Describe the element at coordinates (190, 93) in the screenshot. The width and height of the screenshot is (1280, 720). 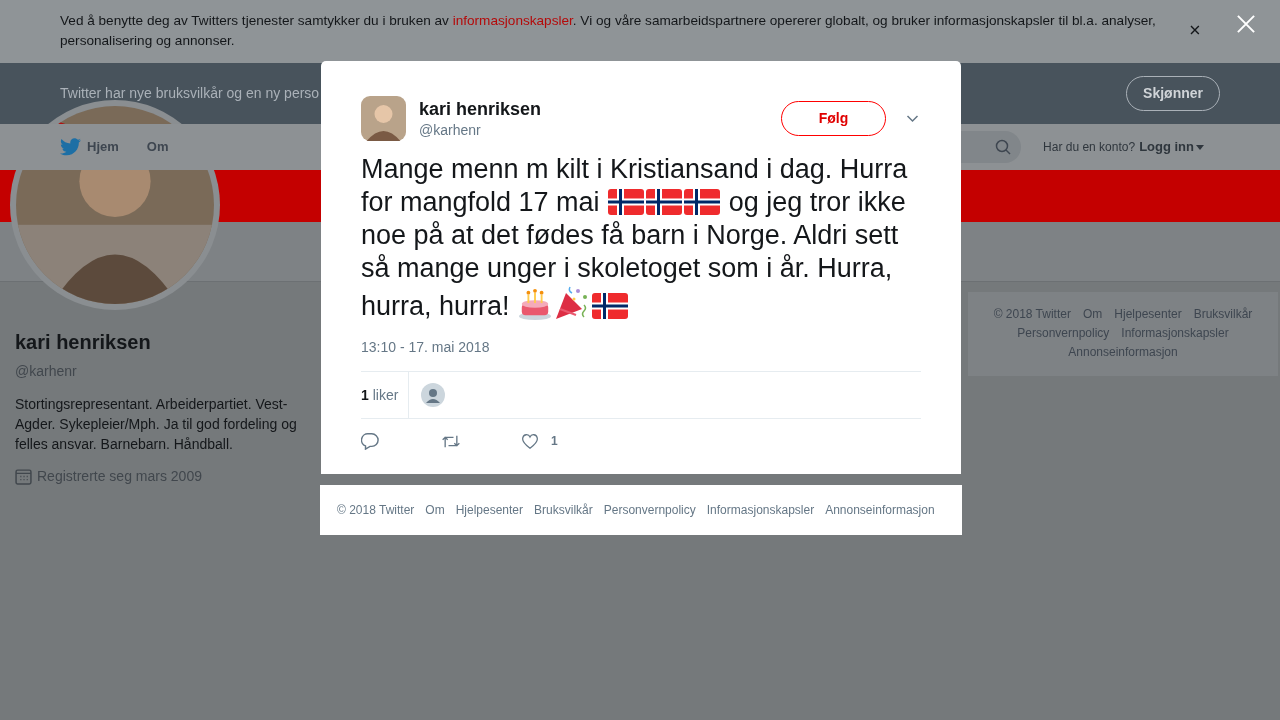
I see `terms-text: Twitter har nye bruksvilkår og en ny perso` at that location.